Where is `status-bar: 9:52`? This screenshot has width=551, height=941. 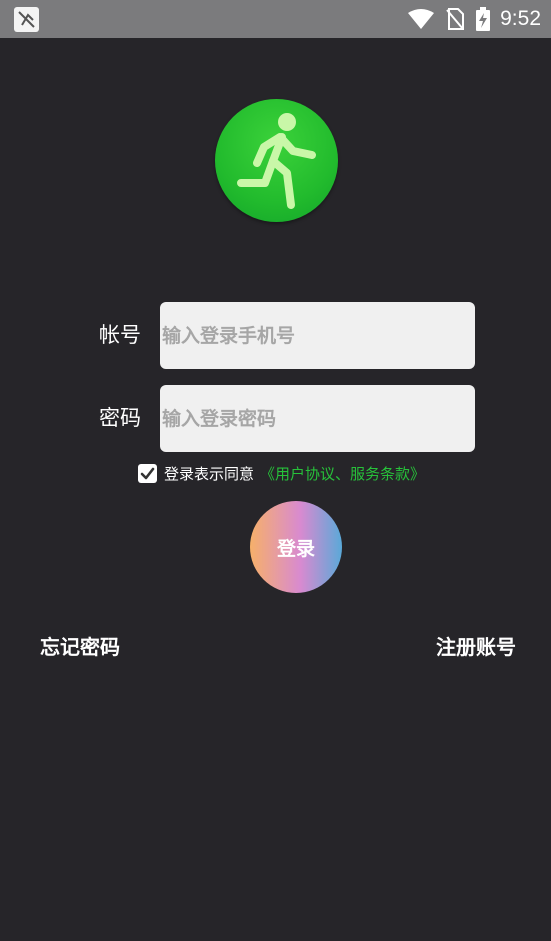 status-bar: 9:52 is located at coordinates (275, 19).